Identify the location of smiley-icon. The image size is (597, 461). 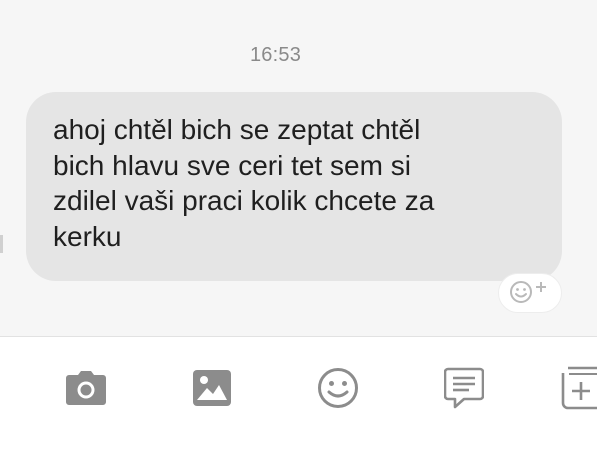
(338, 388).